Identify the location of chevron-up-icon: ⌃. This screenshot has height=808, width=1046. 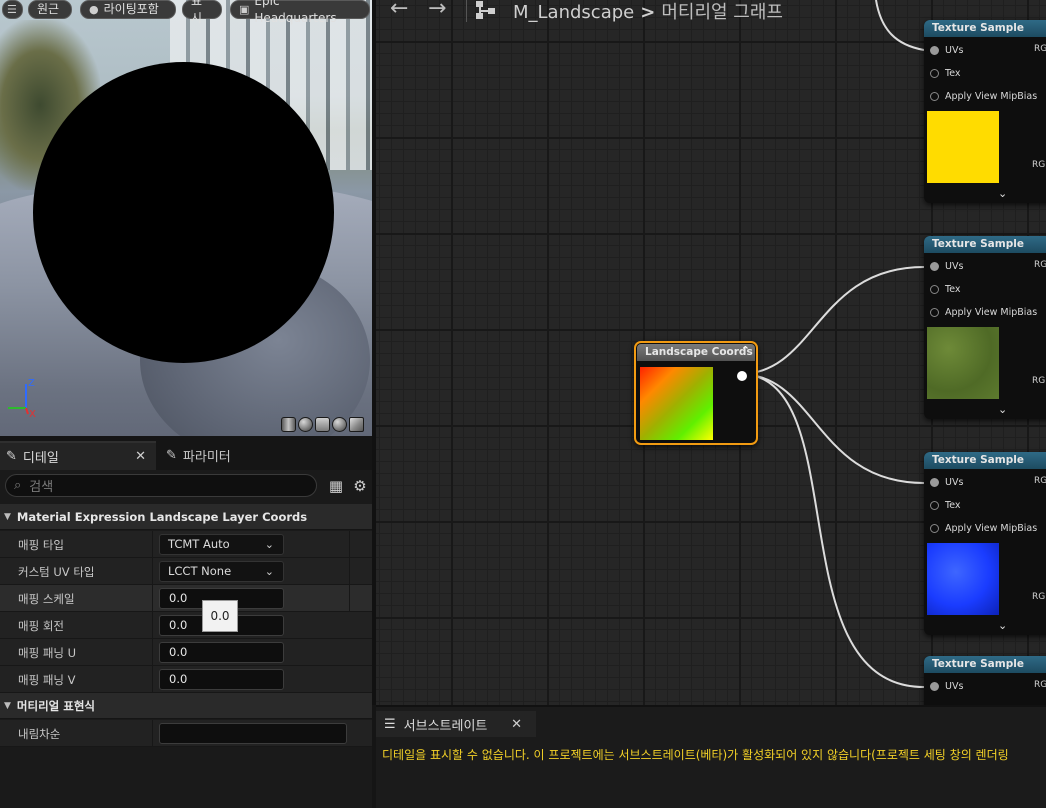
(745, 350).